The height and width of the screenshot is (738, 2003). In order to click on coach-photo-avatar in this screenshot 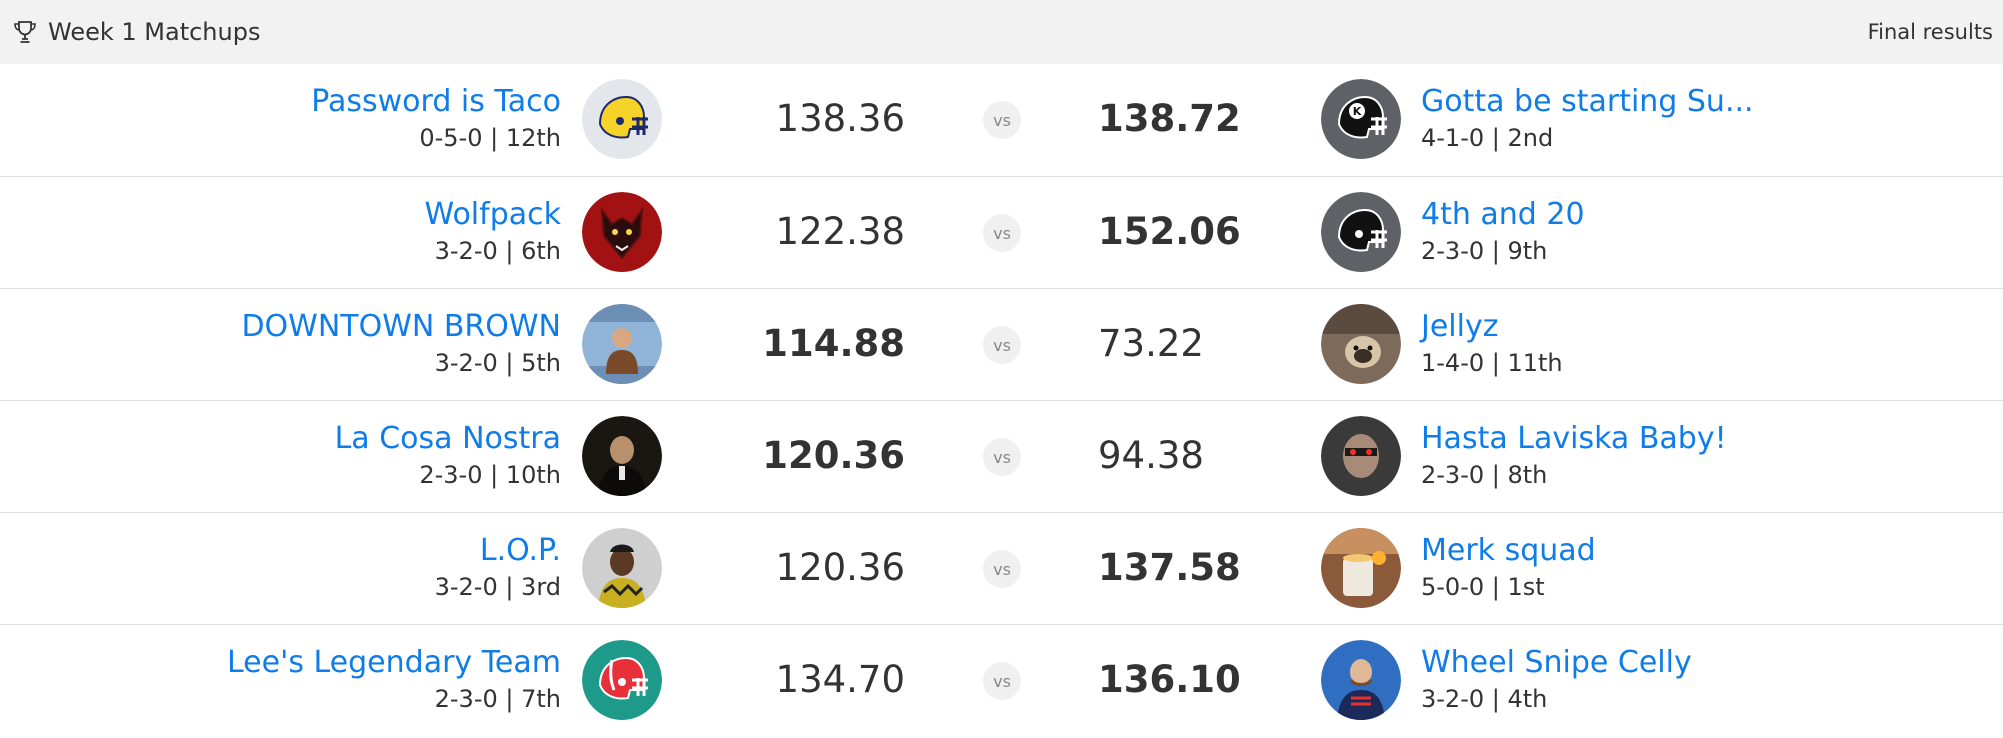, I will do `click(1361, 680)`.